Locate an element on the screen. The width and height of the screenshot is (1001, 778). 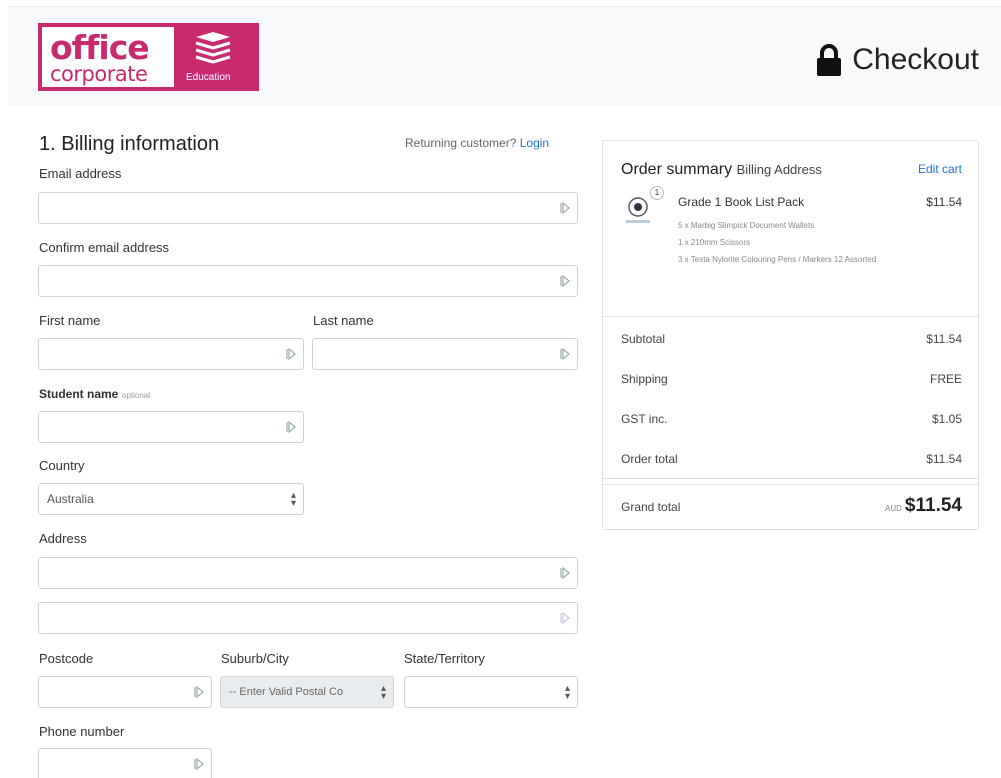
confirm-email-label: Confirm email address is located at coordinates (104, 247).